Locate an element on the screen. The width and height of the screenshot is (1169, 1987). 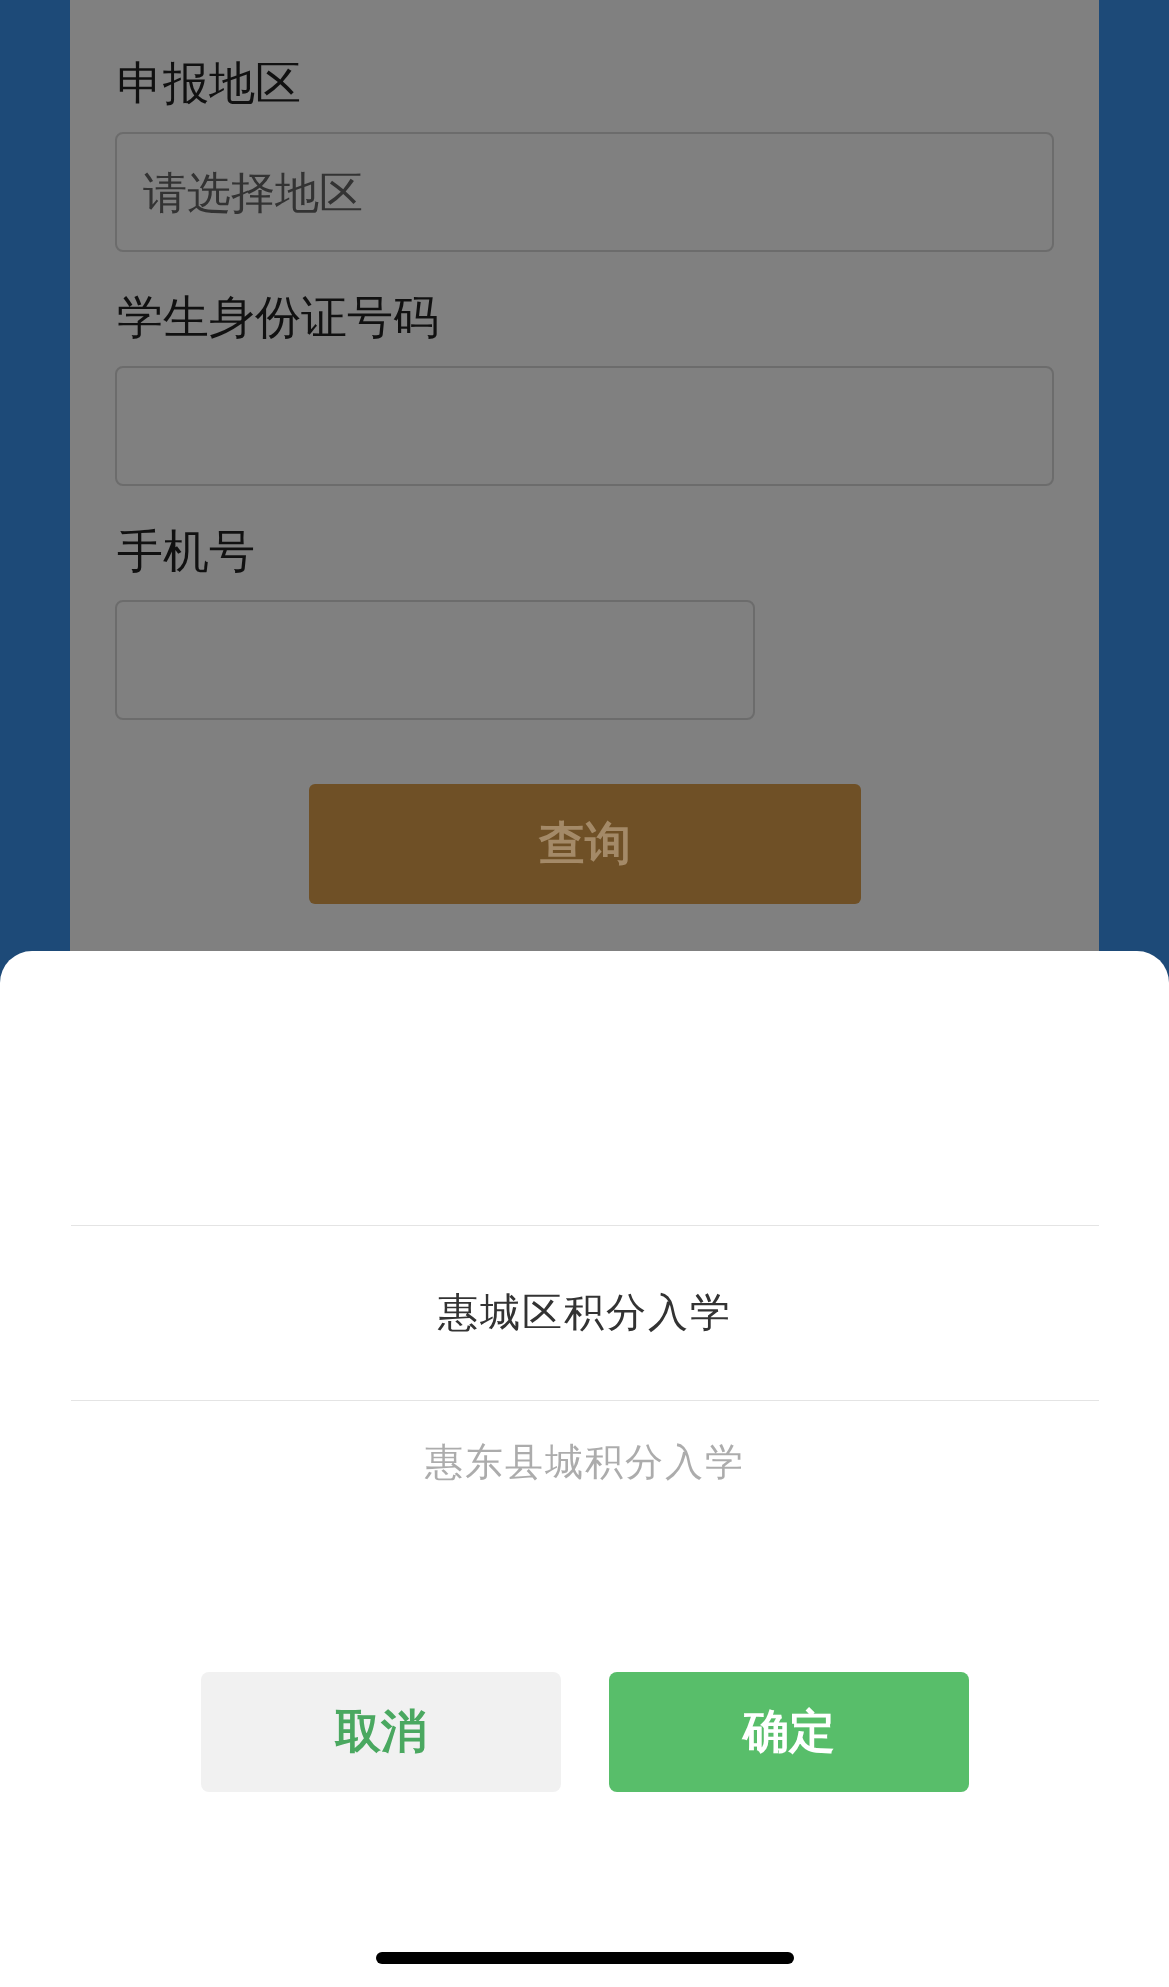
picker-option: 惠城区积分入学 is located at coordinates (584, 1312).